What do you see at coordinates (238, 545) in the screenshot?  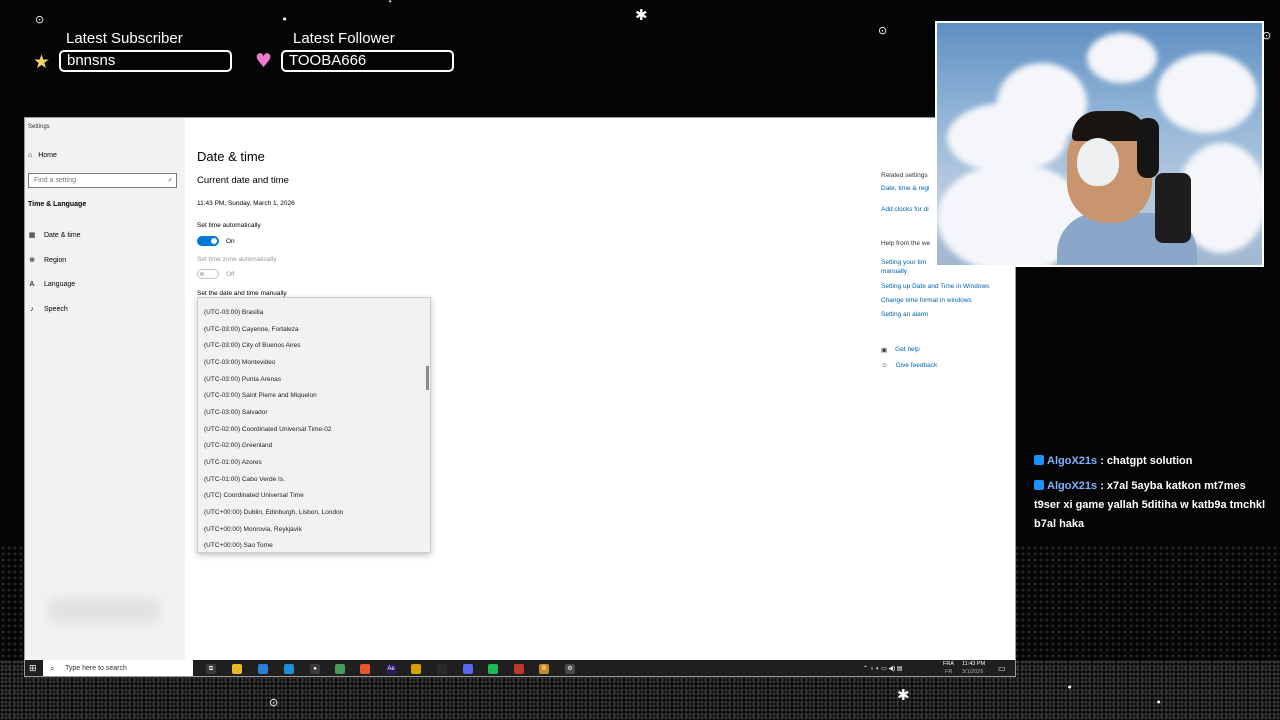 I see `timezone-option: (UTC+00:00) Sao Tome` at bounding box center [238, 545].